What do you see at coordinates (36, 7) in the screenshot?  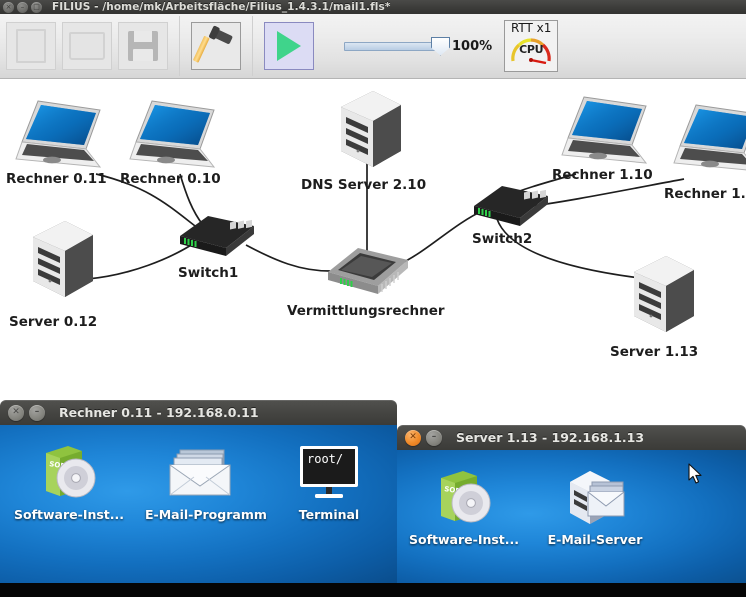 I see `maximize-icon: □` at bounding box center [36, 7].